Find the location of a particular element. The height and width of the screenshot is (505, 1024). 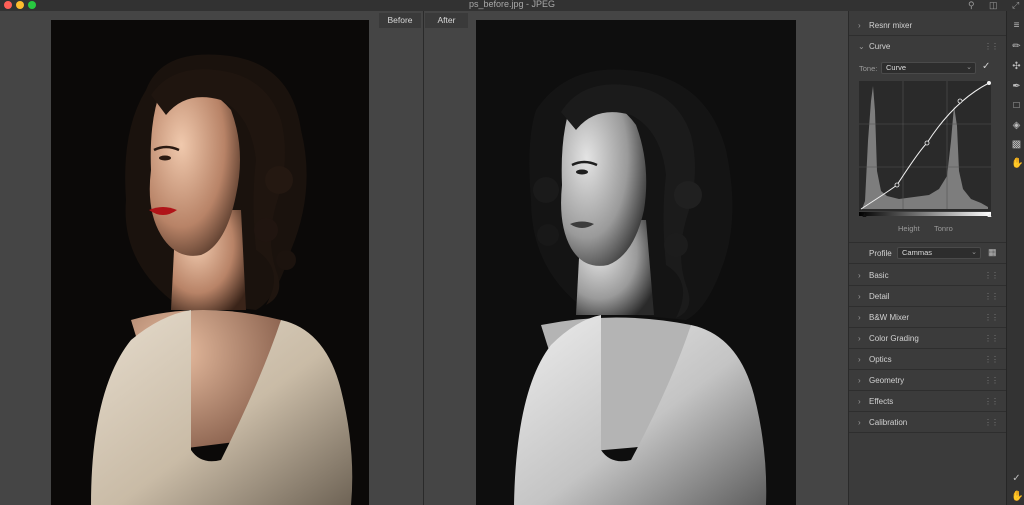

tone-label: Tone: is located at coordinates (868, 68).